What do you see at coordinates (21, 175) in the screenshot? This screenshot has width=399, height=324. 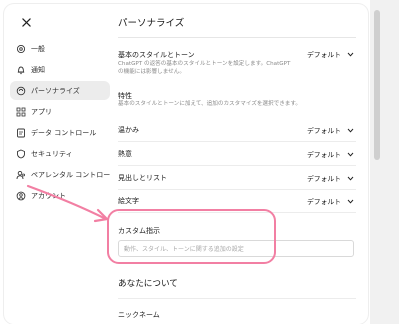 I see `parental-icon` at bounding box center [21, 175].